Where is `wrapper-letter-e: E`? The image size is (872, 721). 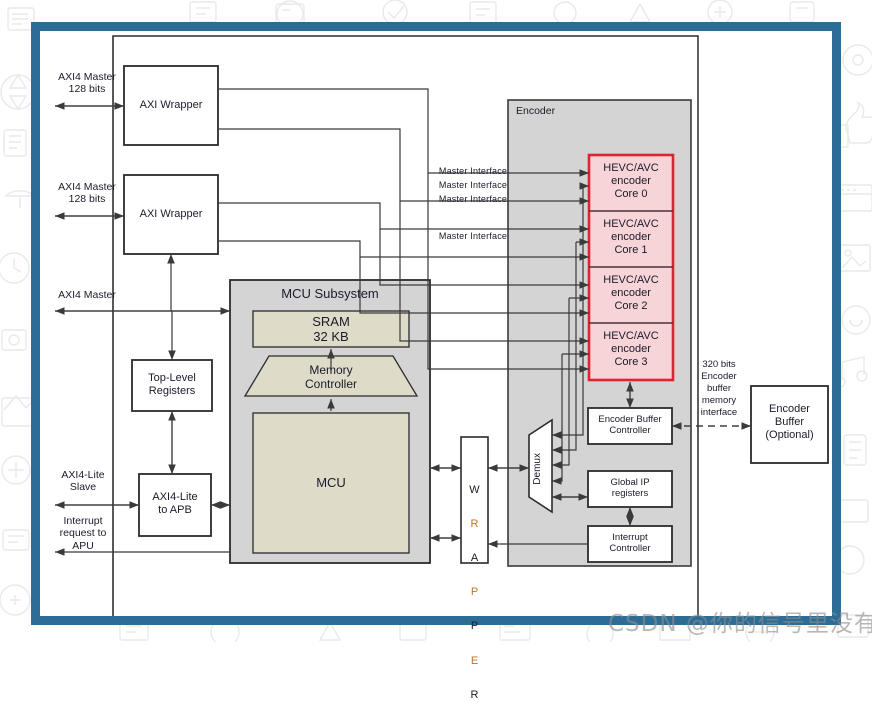 wrapper-letter-e: E is located at coordinates (474, 660).